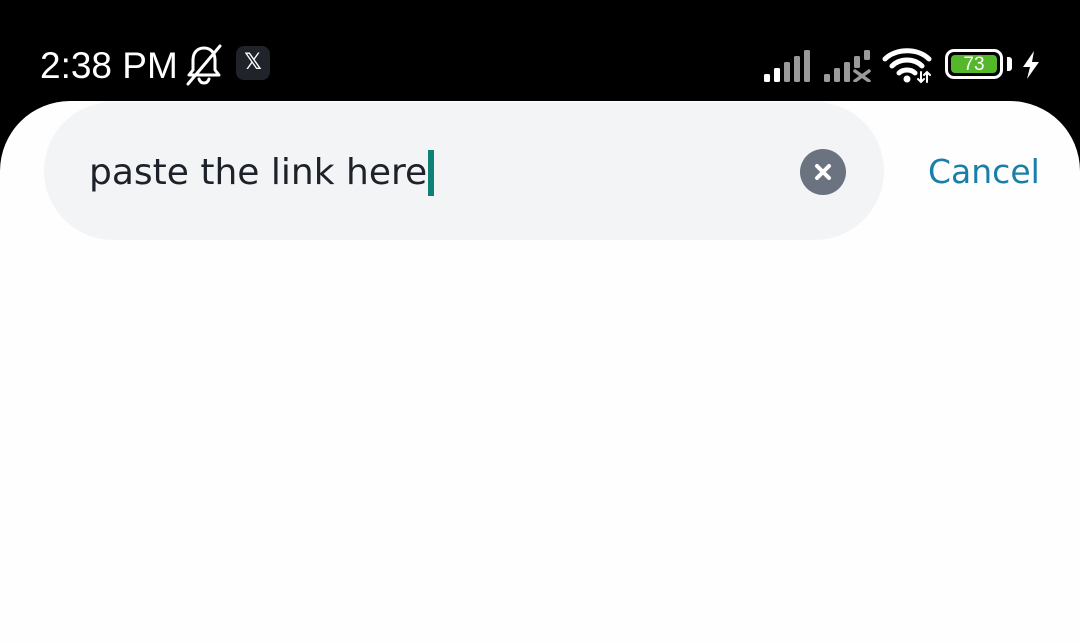 Image resolution: width=1080 pixels, height=643 pixels. I want to click on x-app-icon: 𝕏, so click(253, 63).